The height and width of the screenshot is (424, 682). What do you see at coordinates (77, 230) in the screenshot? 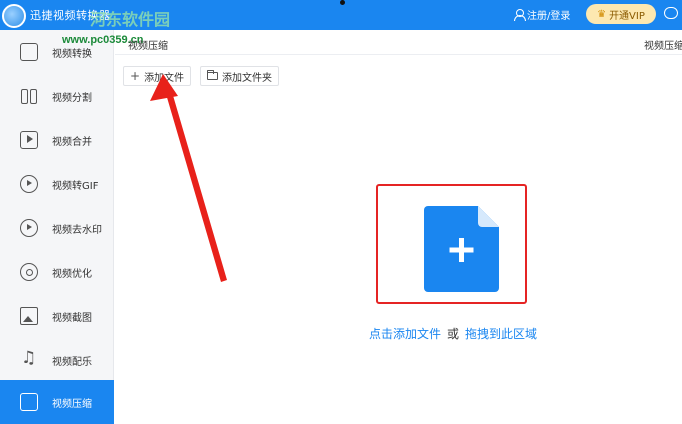
I see `sidebar-item-label: 视频去水印` at bounding box center [77, 230].